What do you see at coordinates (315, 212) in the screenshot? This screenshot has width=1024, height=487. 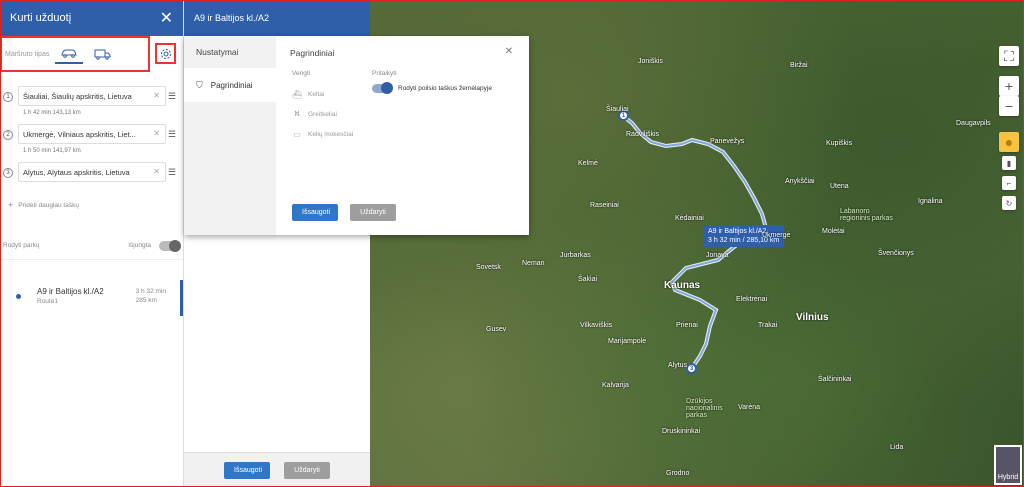 I see `settings-save-button: Išsaugoti` at bounding box center [315, 212].